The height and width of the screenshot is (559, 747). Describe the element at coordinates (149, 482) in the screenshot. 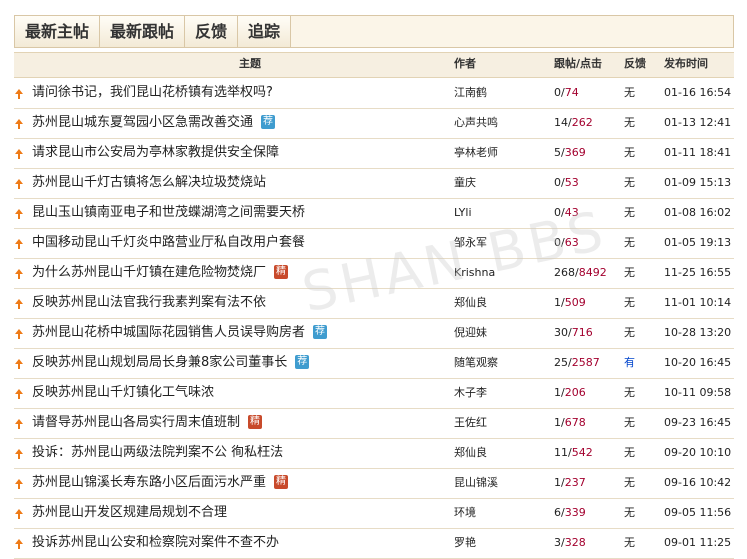

I see `topic-link: 苏州昆山锦溪长寿东路小区后面污水严重` at that location.